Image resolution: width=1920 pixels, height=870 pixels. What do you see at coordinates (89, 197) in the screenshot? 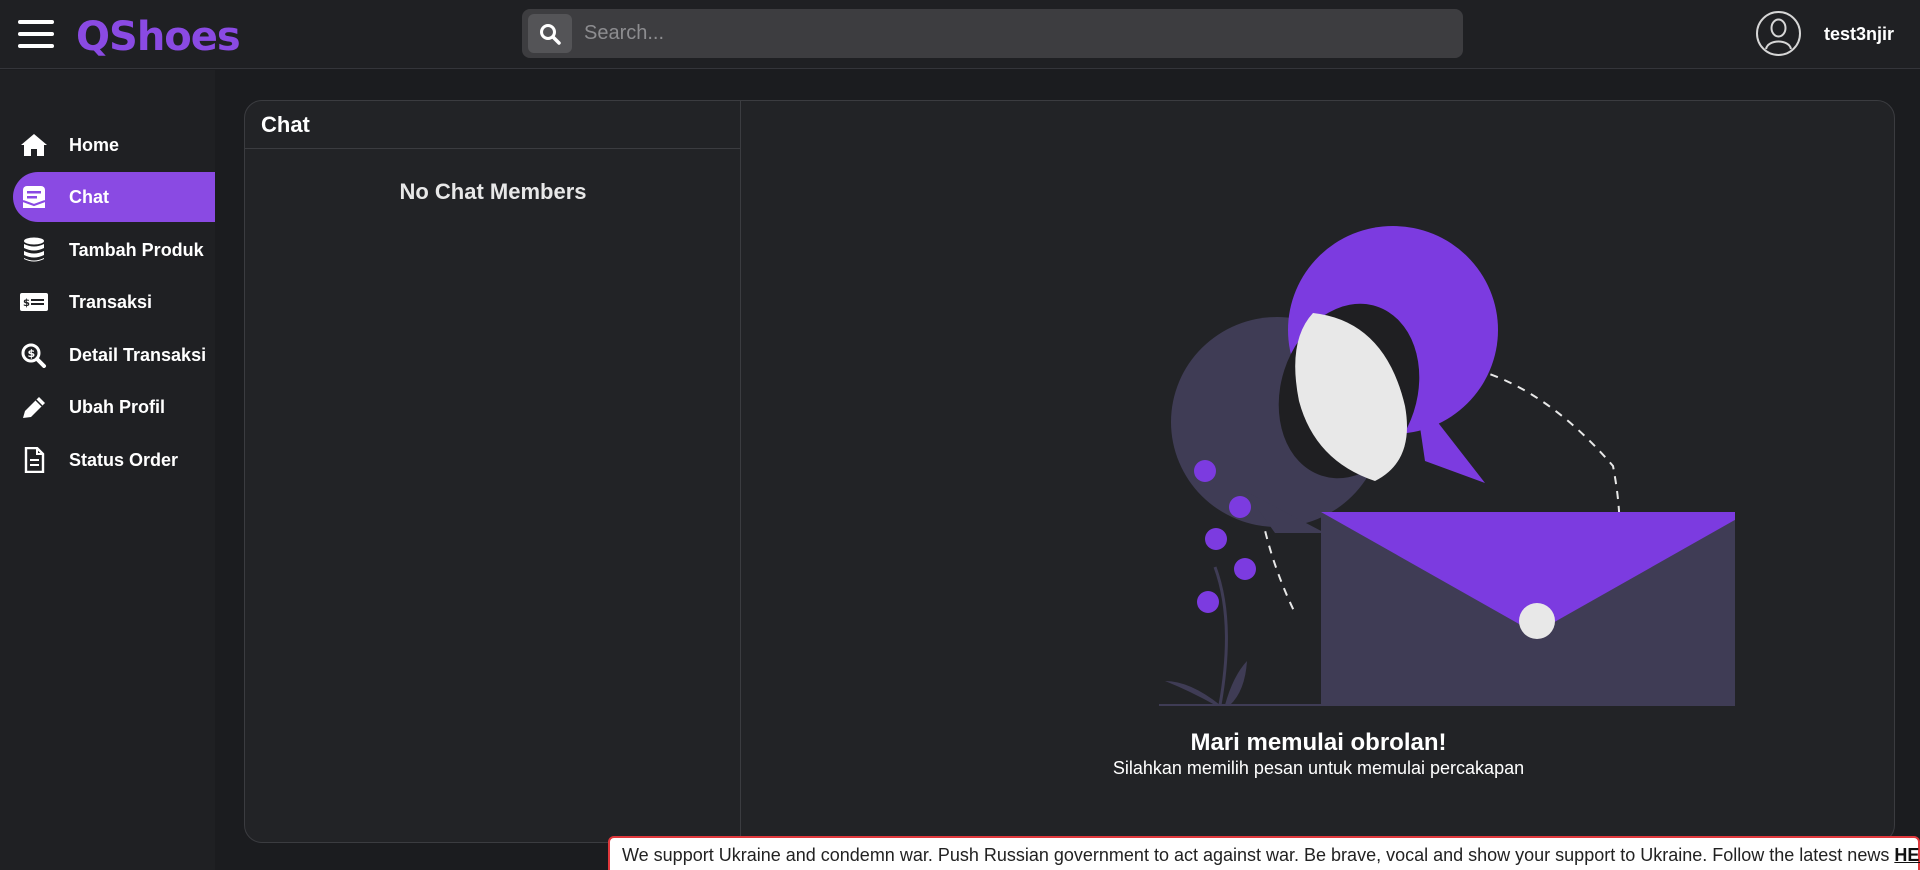
I see `sidebar-item-label: Chat` at bounding box center [89, 197].